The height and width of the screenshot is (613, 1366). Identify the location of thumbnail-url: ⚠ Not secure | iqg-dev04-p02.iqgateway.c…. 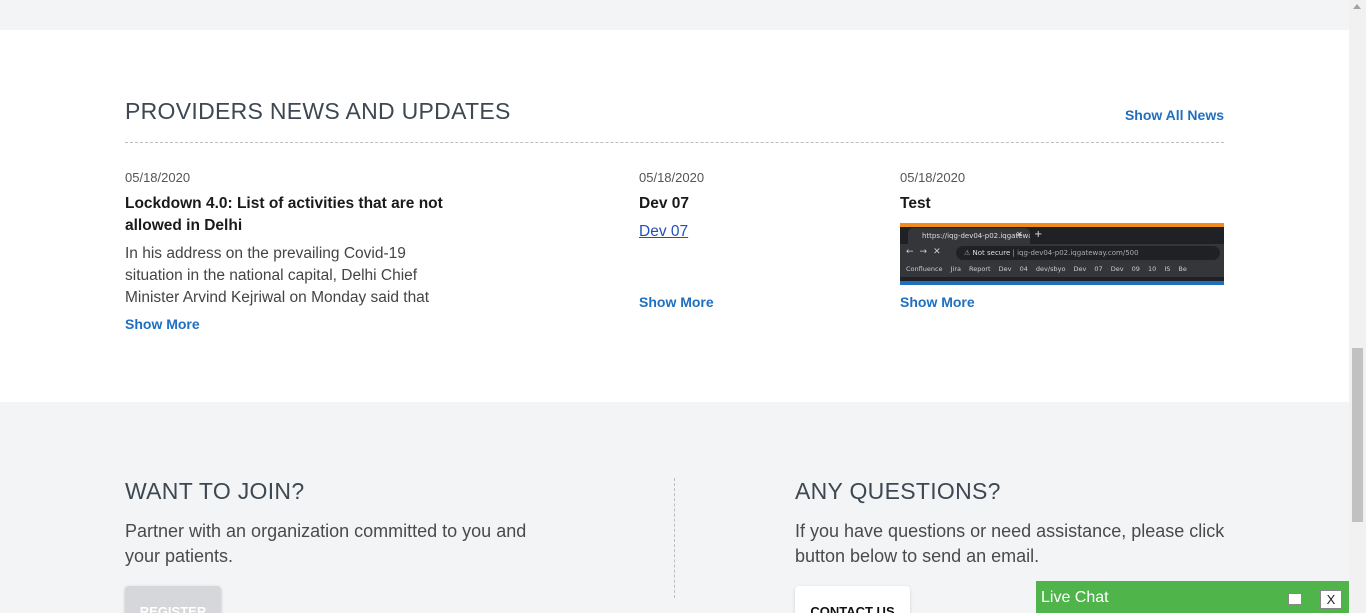
(1088, 253).